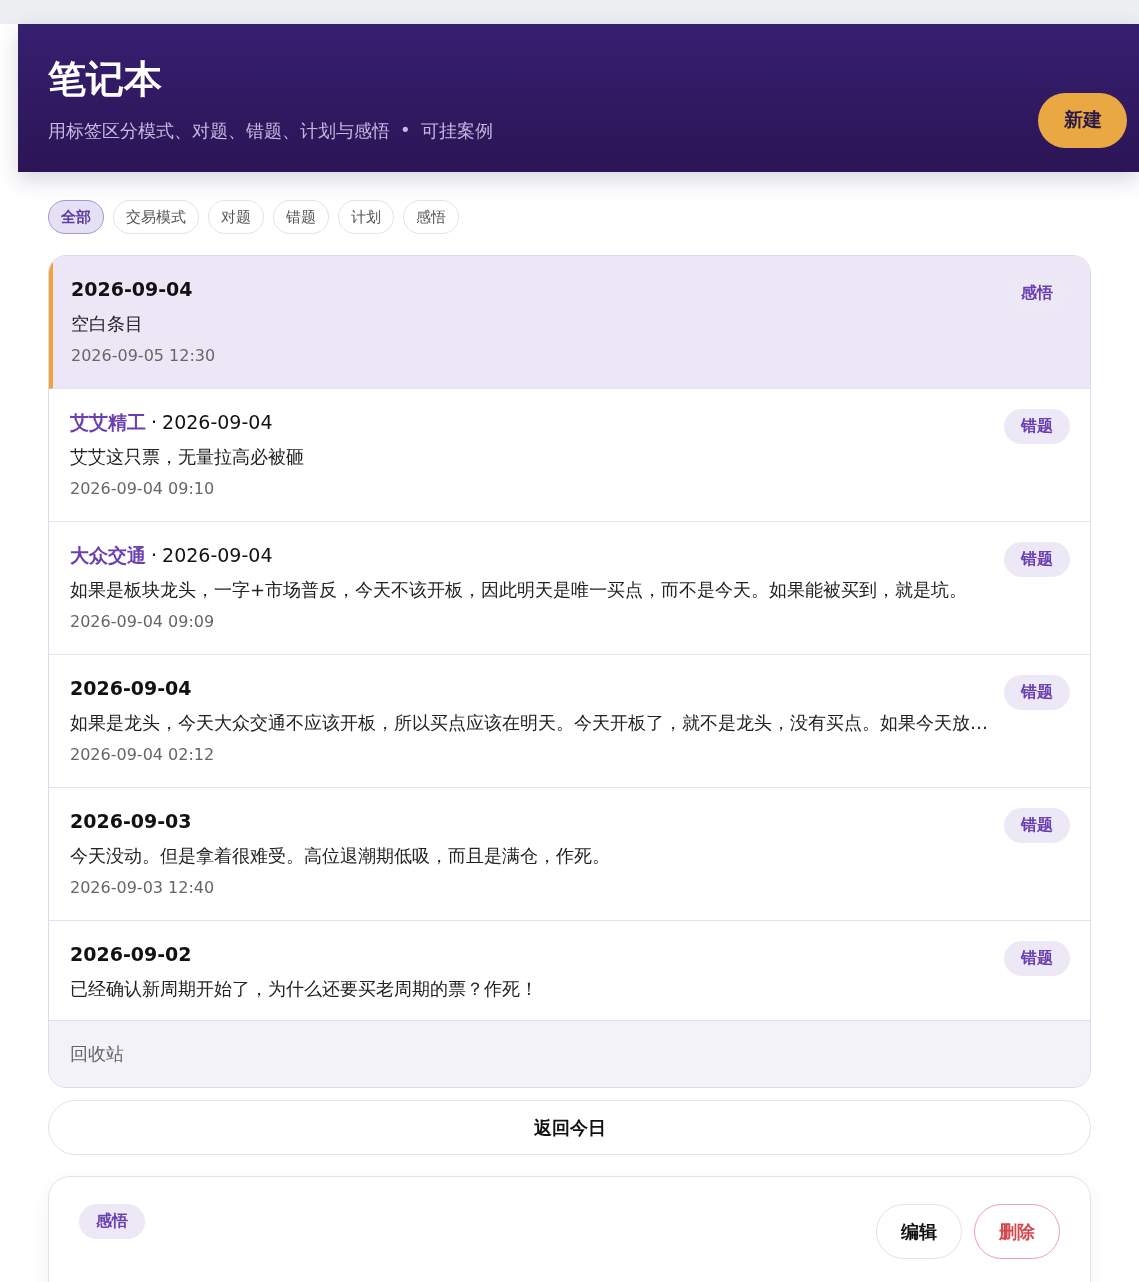  Describe the element at coordinates (156, 217) in the screenshot. I see `filter-tab: 交易模式` at that location.